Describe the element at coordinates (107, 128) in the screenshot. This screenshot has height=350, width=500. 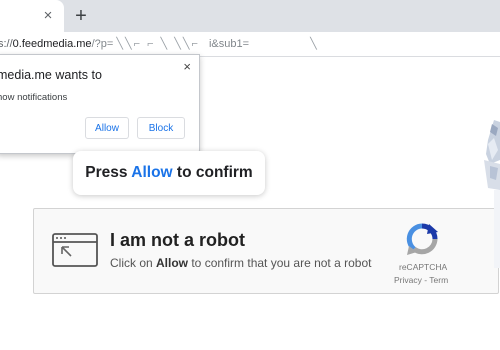
I see `allow-button: Allow` at that location.